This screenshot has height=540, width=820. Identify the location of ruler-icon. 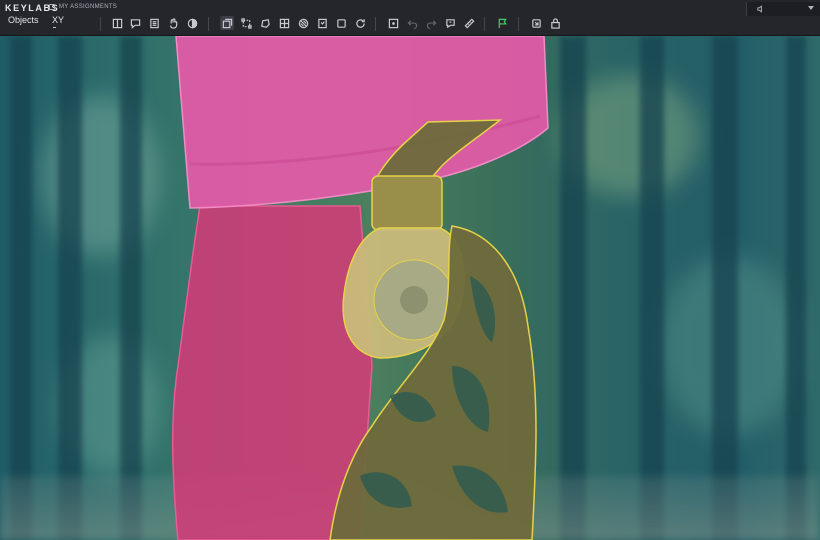
(469, 23).